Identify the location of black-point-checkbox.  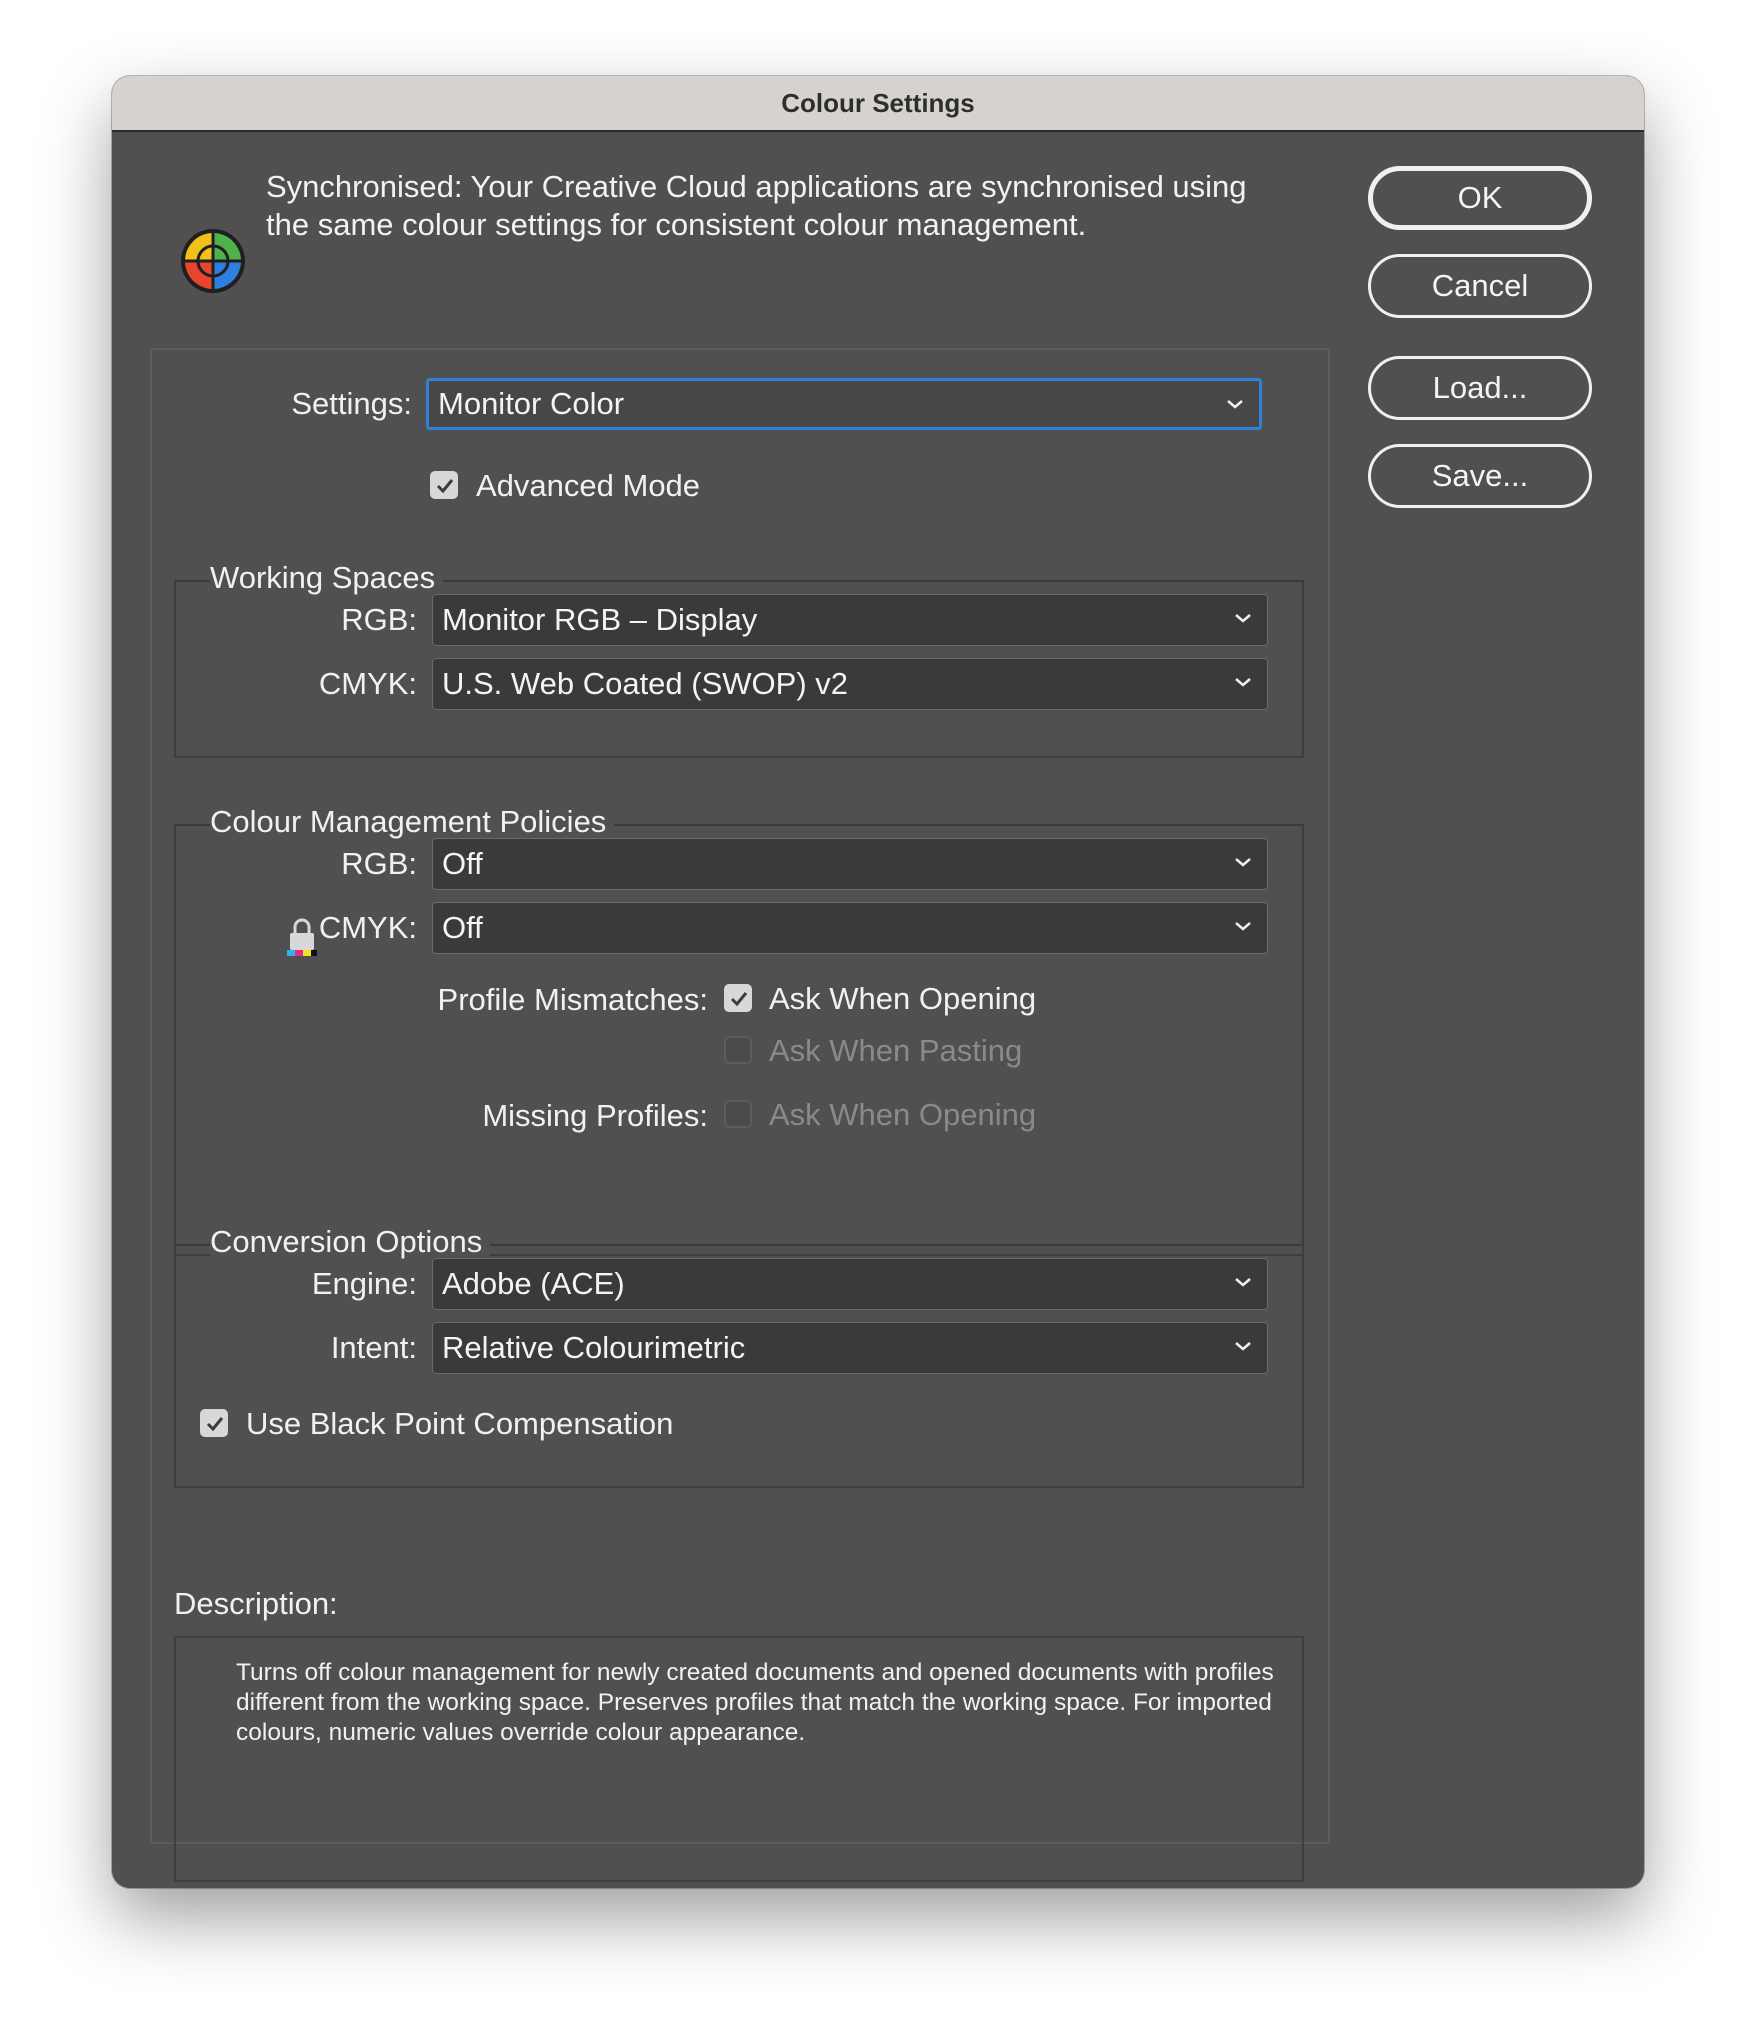
(214, 1423).